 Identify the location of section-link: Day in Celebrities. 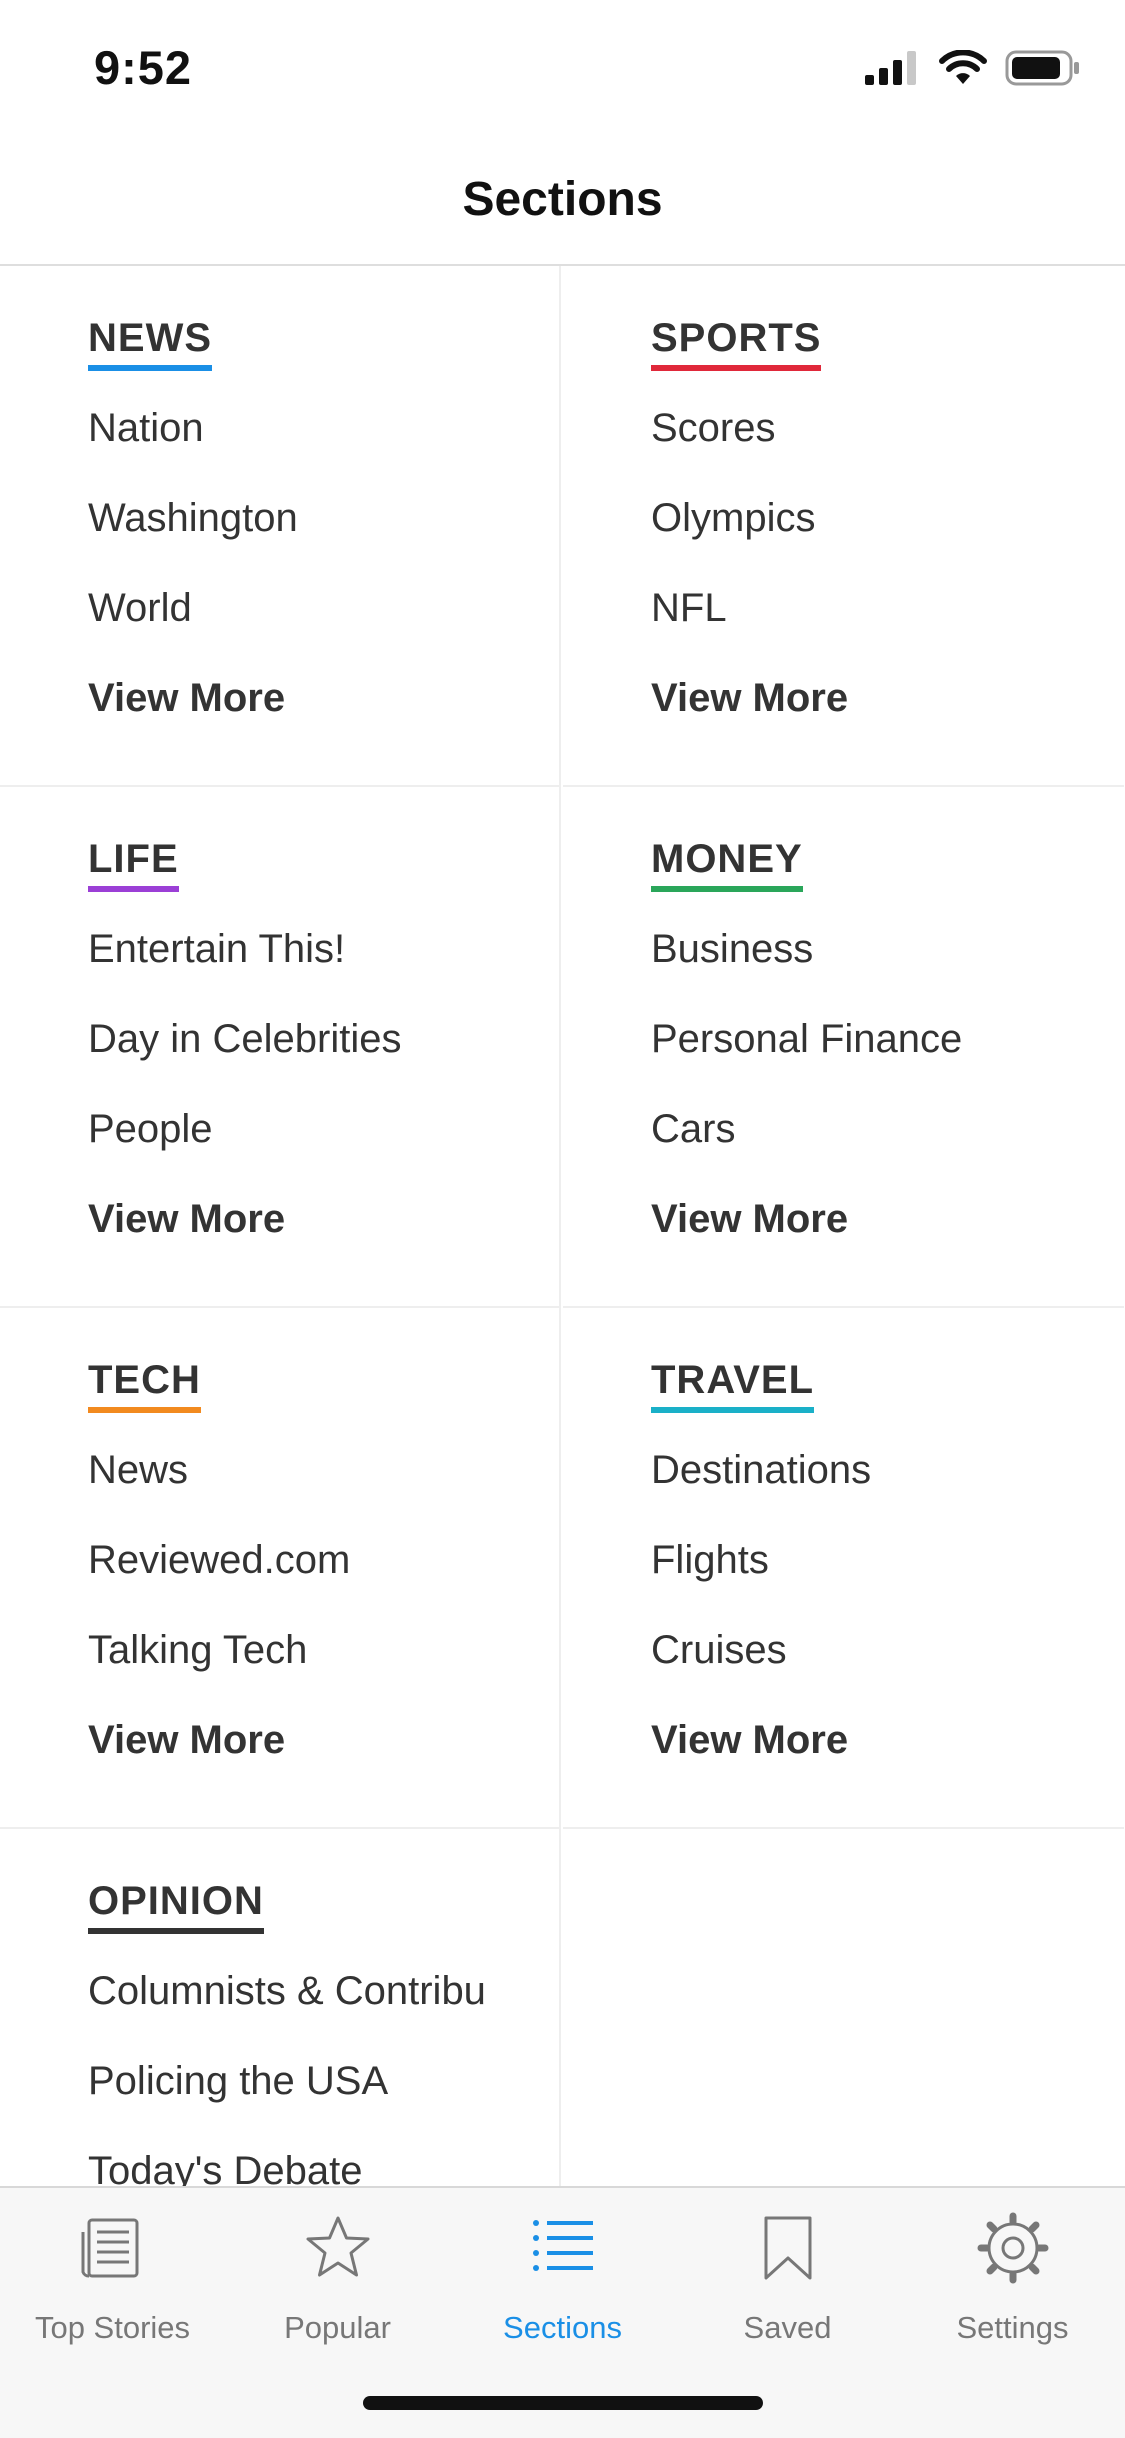
(308, 1039).